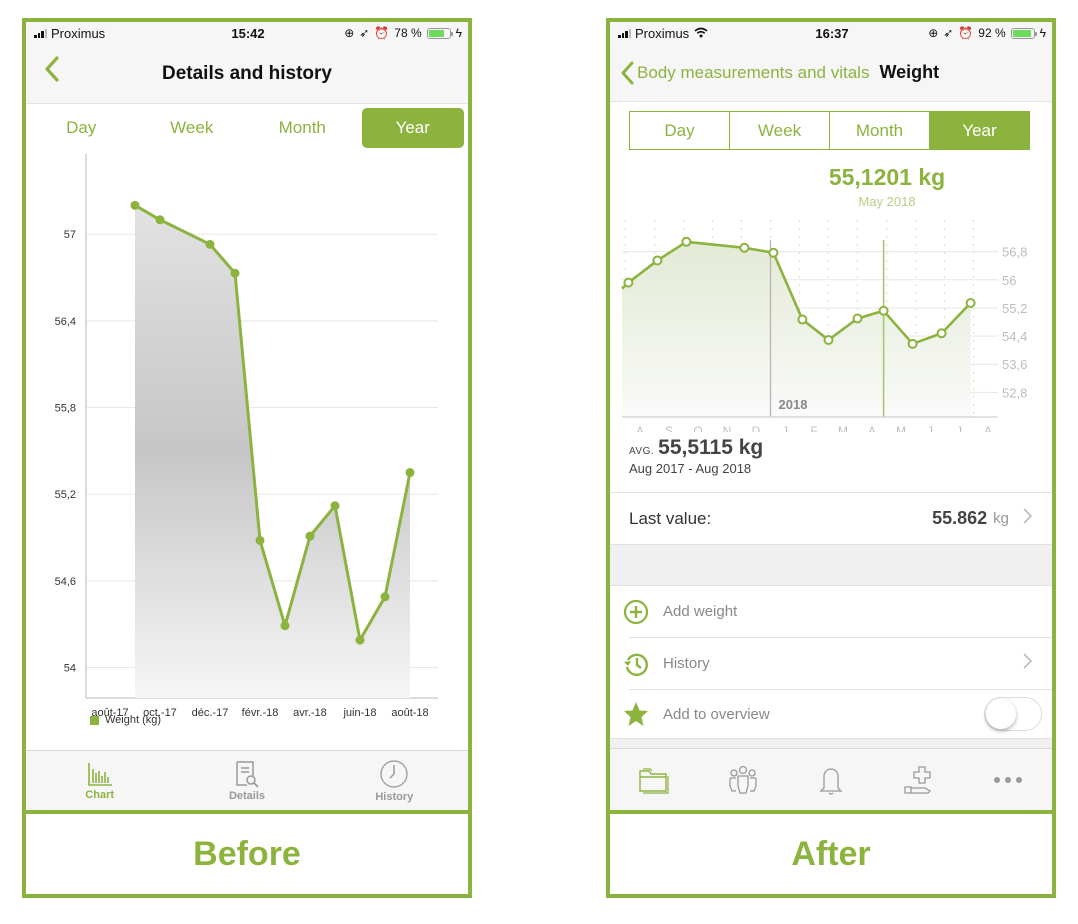 The image size is (1078, 924). What do you see at coordinates (260, 713) in the screenshot?
I see `x-tick-label: févr.-18` at bounding box center [260, 713].